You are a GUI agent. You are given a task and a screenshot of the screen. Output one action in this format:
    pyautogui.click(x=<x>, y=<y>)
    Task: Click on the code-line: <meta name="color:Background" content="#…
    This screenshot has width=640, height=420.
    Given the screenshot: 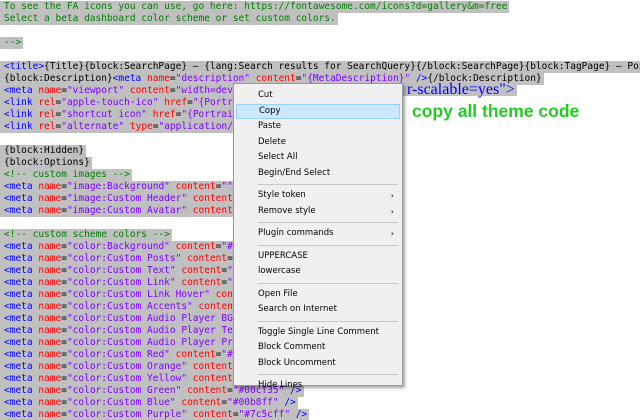 What is the action you would take?
    pyautogui.click(x=120, y=247)
    